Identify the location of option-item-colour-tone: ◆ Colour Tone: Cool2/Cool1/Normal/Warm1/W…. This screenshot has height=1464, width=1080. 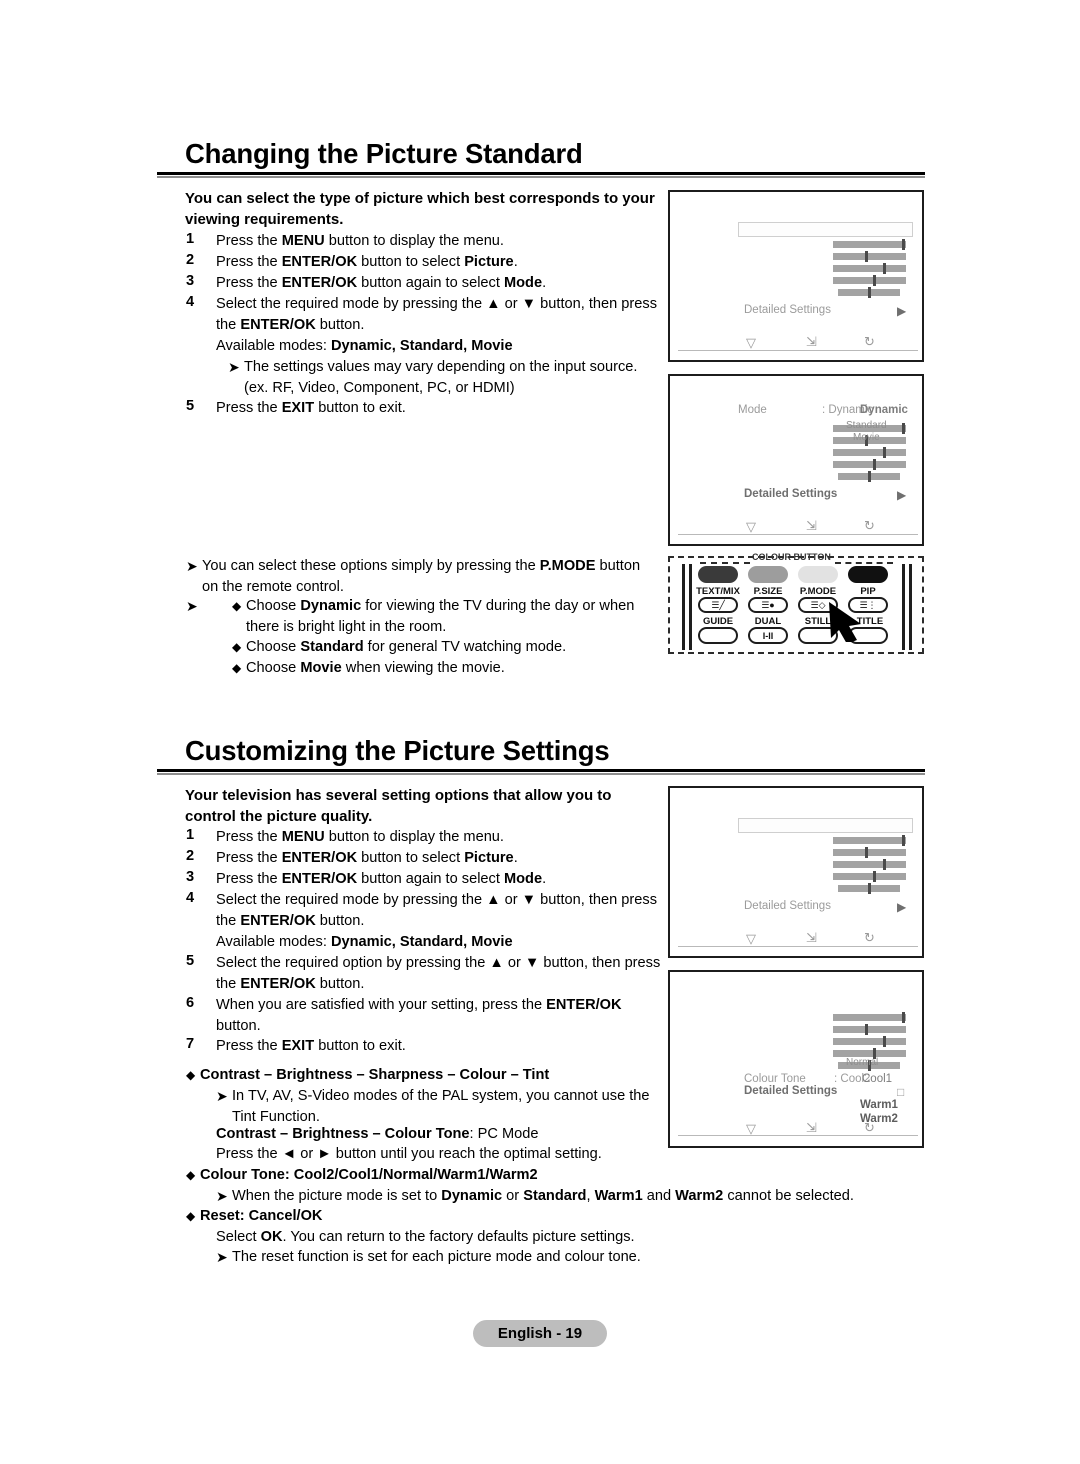
(426, 1175).